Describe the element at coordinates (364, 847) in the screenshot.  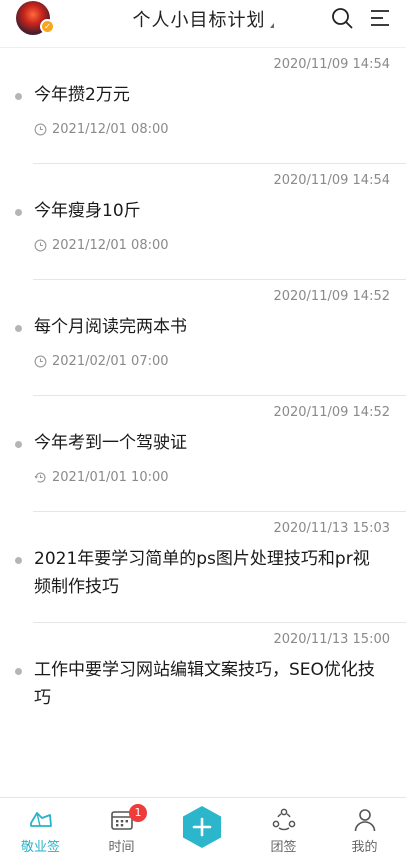
I see `tab-label: 我的` at that location.